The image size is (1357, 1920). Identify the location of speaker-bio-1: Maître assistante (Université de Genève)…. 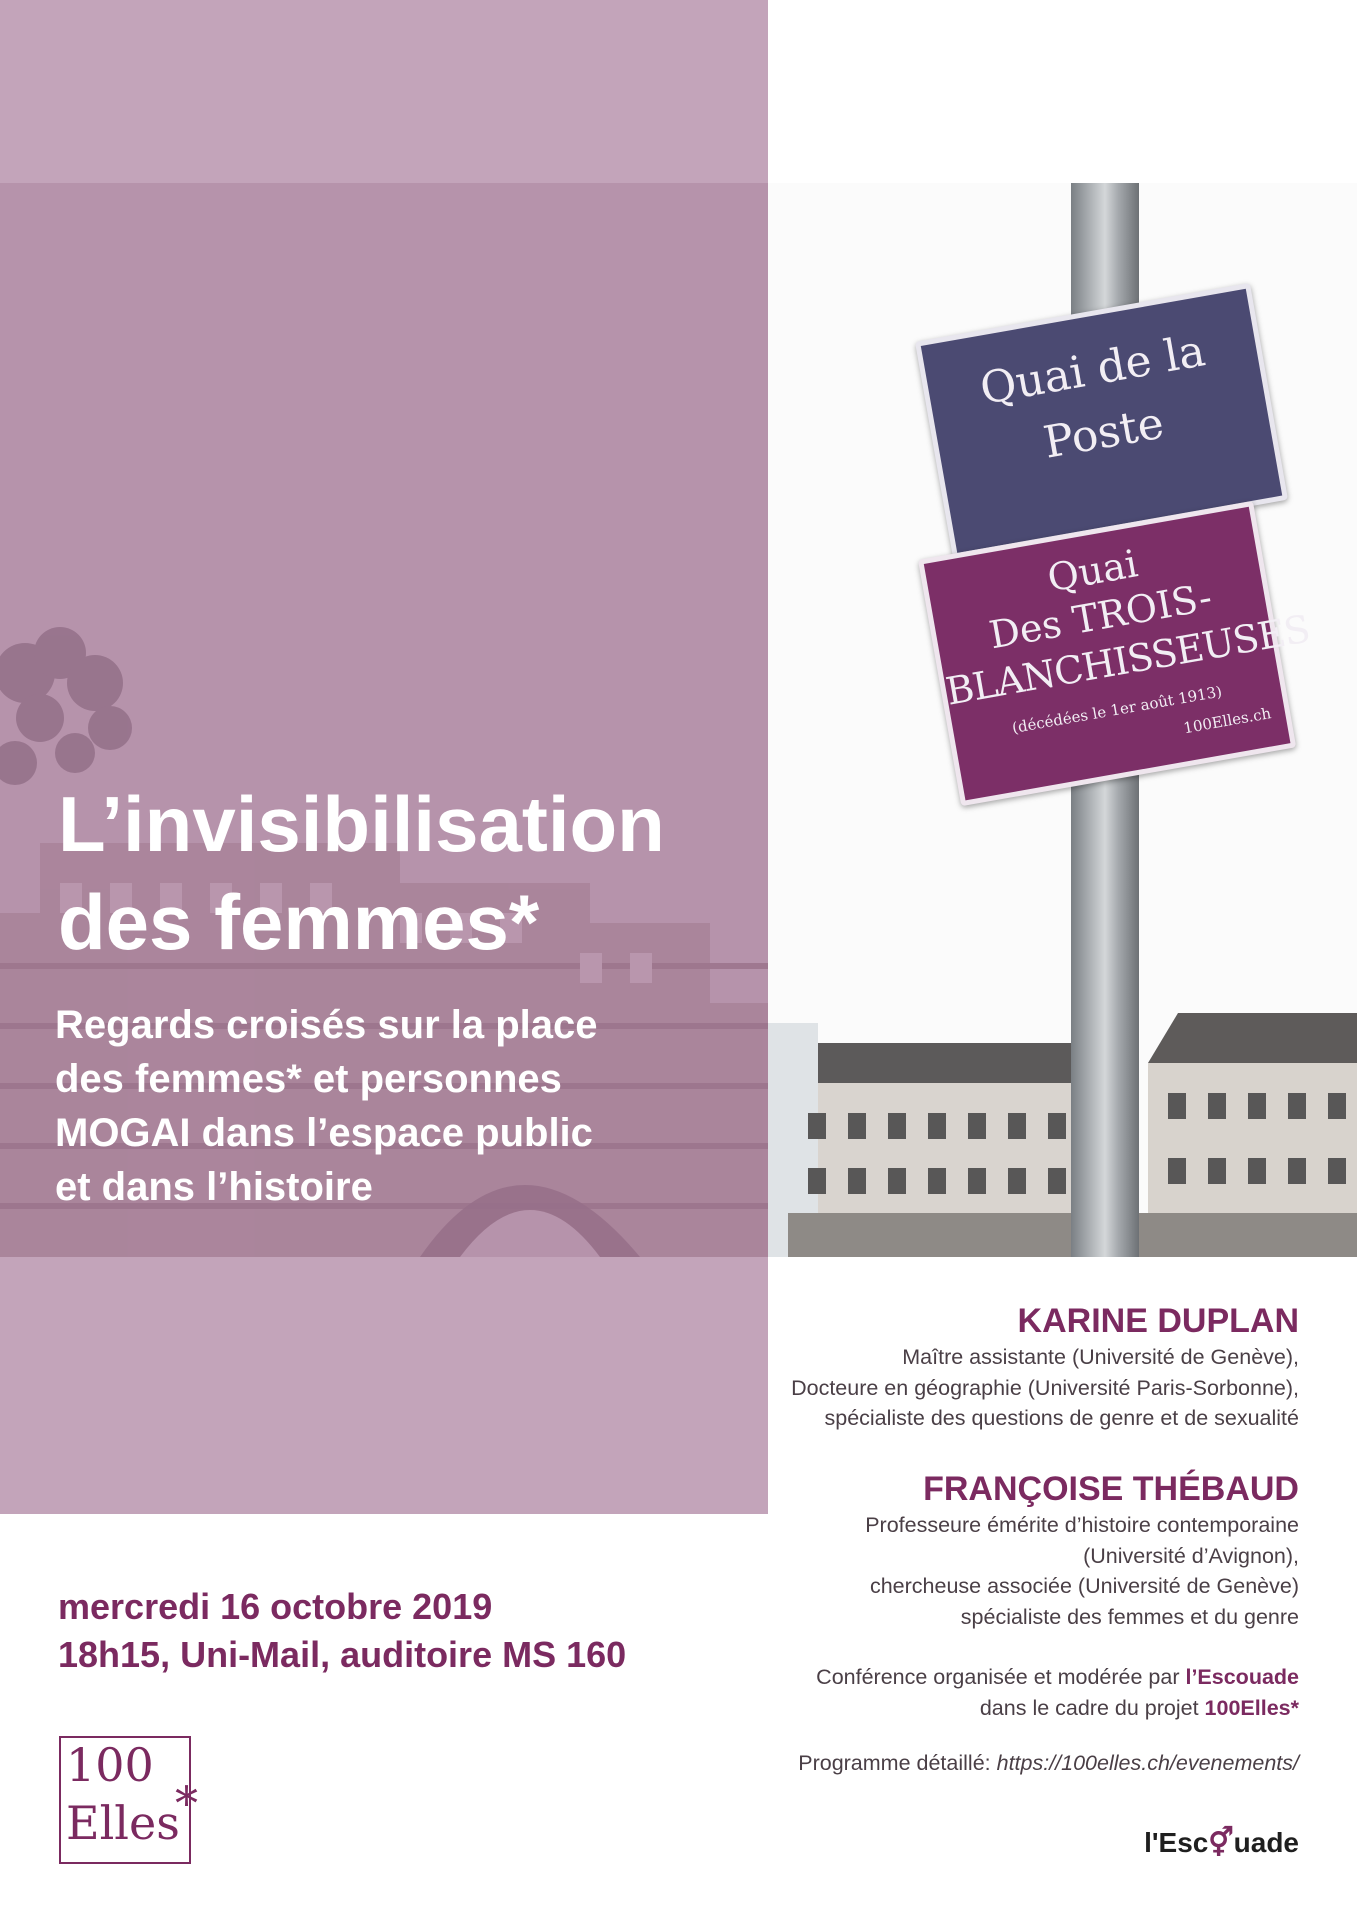
(1045, 1388).